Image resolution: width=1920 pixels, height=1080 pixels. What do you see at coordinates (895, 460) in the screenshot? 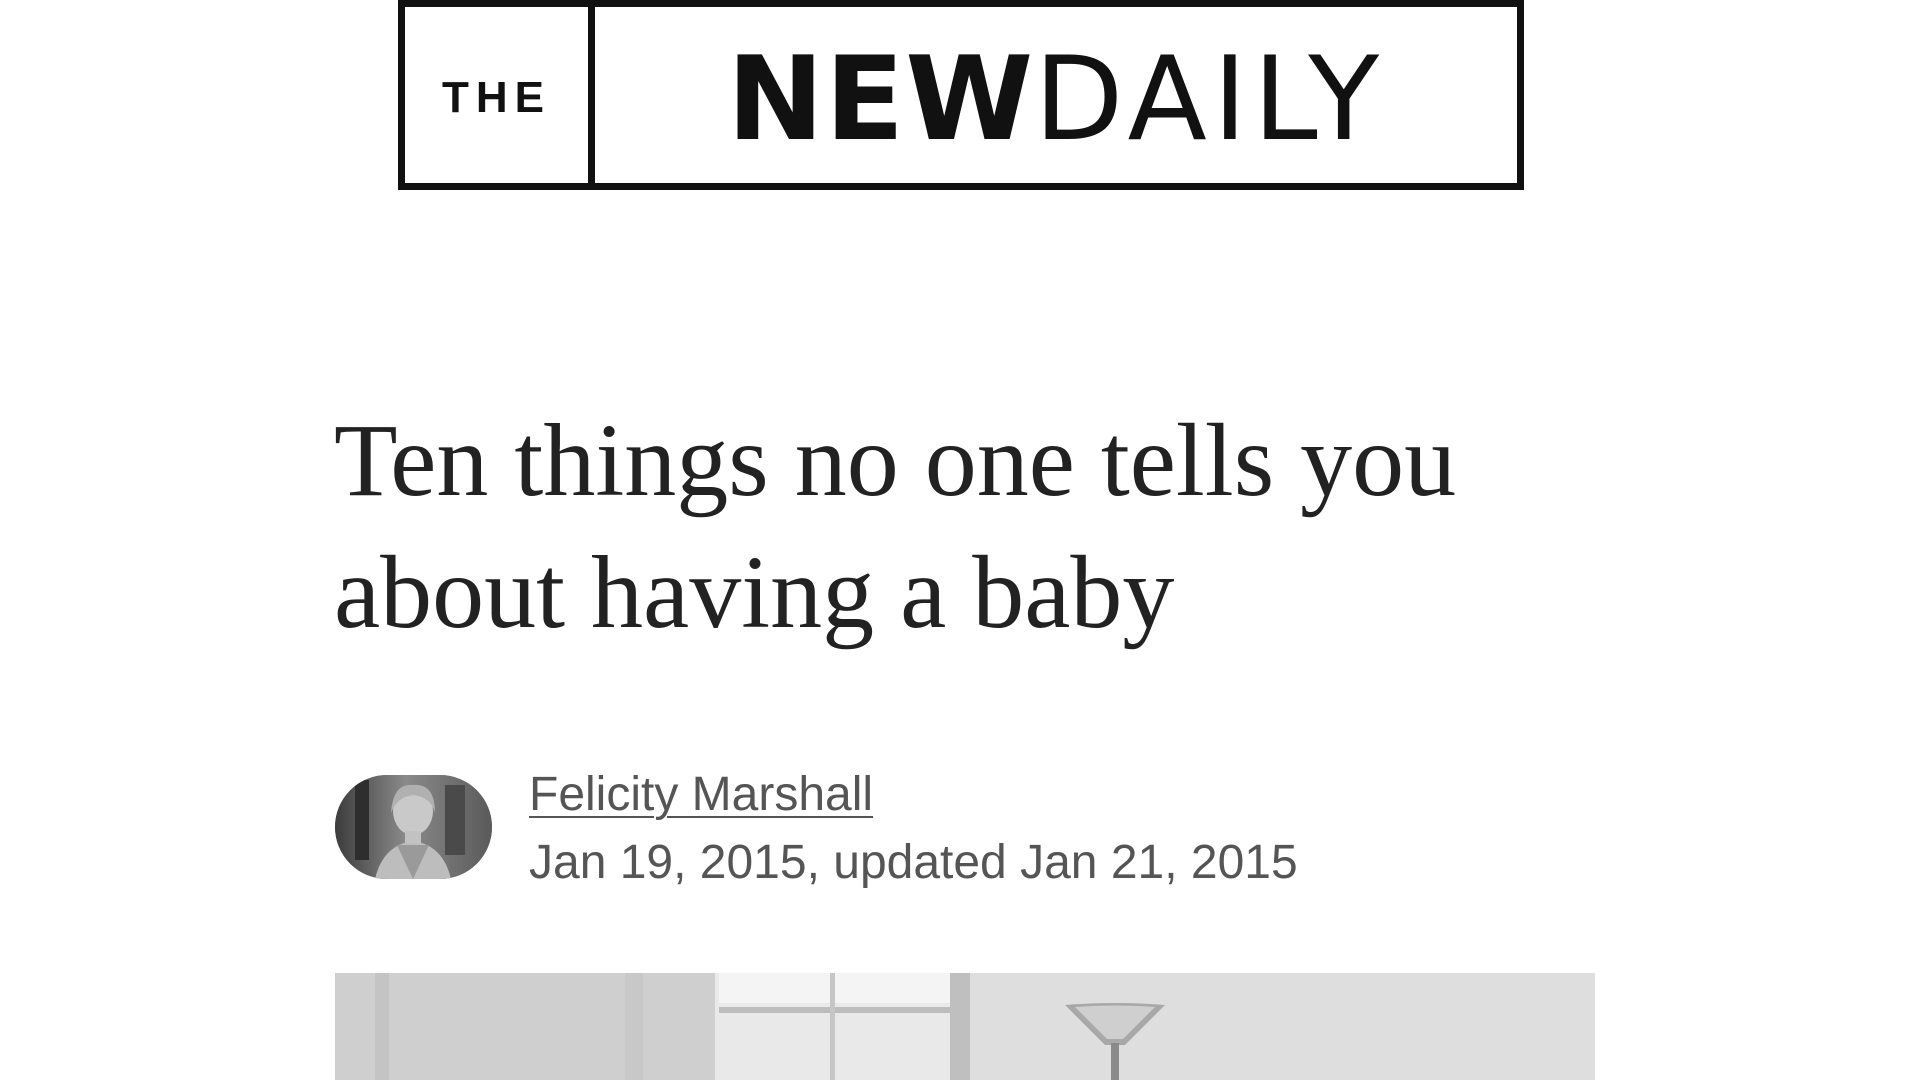
I see `headline-line-1: Ten things no one tells you` at bounding box center [895, 460].